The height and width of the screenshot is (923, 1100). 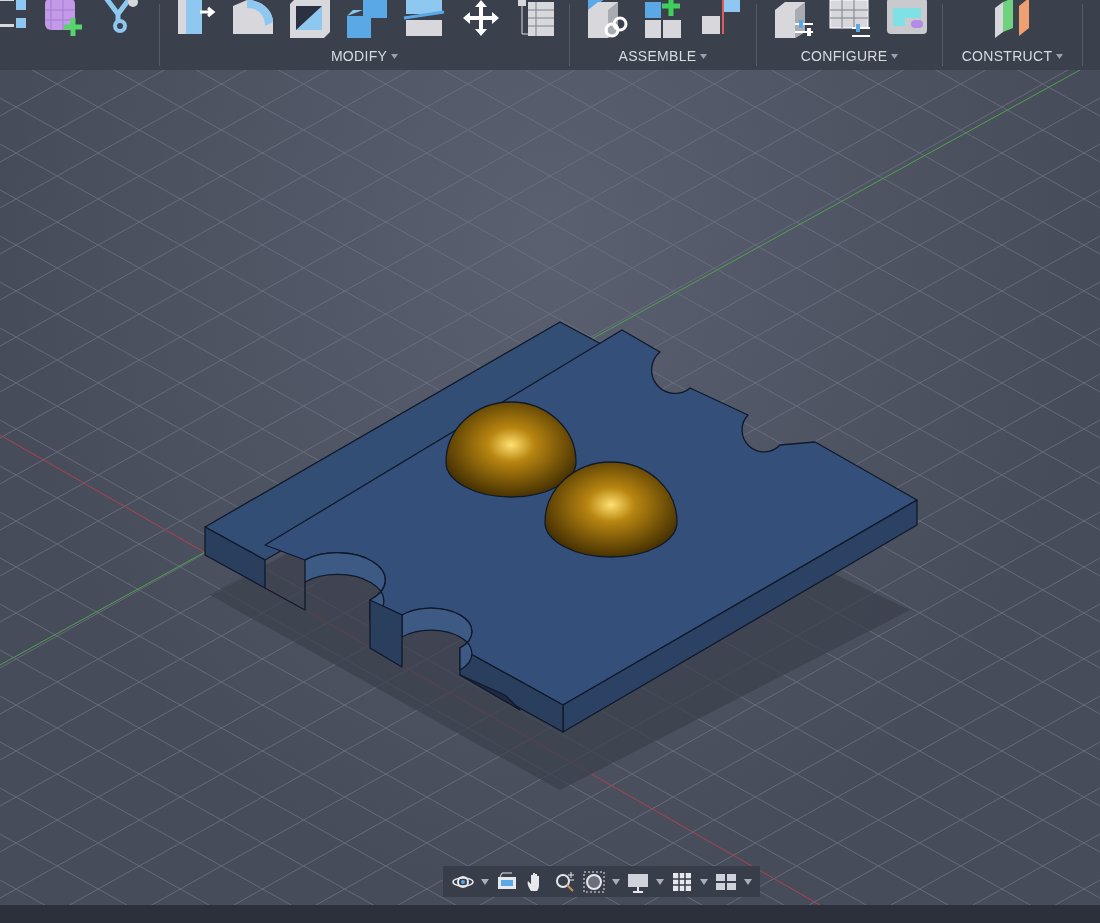 What do you see at coordinates (849, 56) in the screenshot?
I see `group-menu: CONFIGURE` at bounding box center [849, 56].